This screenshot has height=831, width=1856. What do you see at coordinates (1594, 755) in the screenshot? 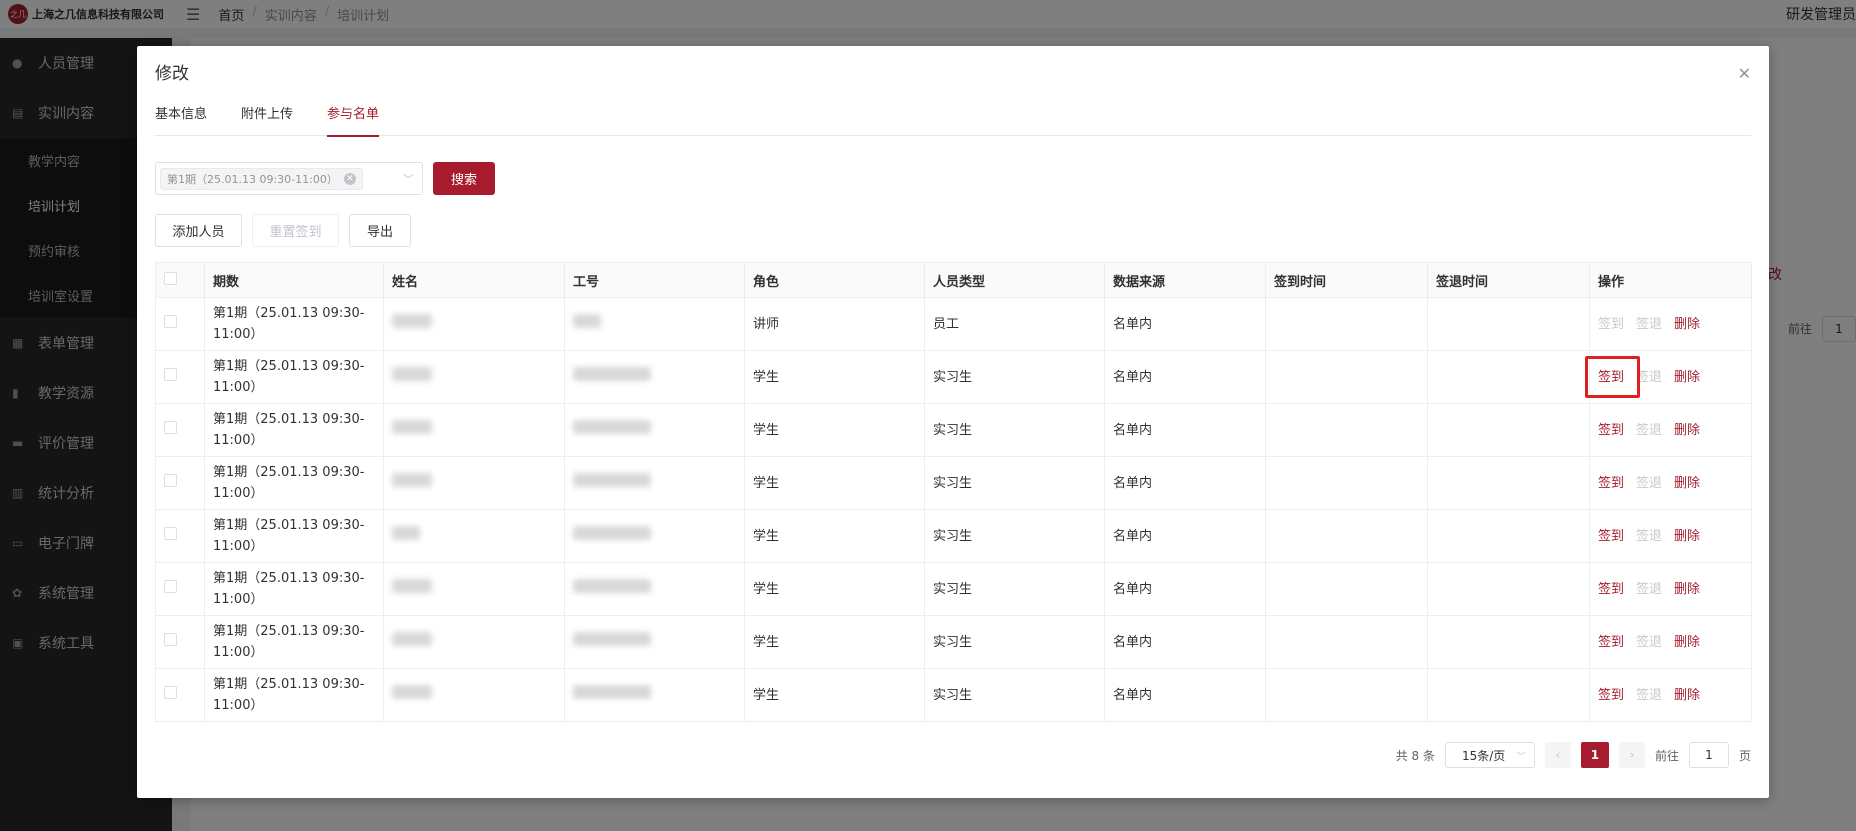
I see `page-number-current: 1` at bounding box center [1594, 755].